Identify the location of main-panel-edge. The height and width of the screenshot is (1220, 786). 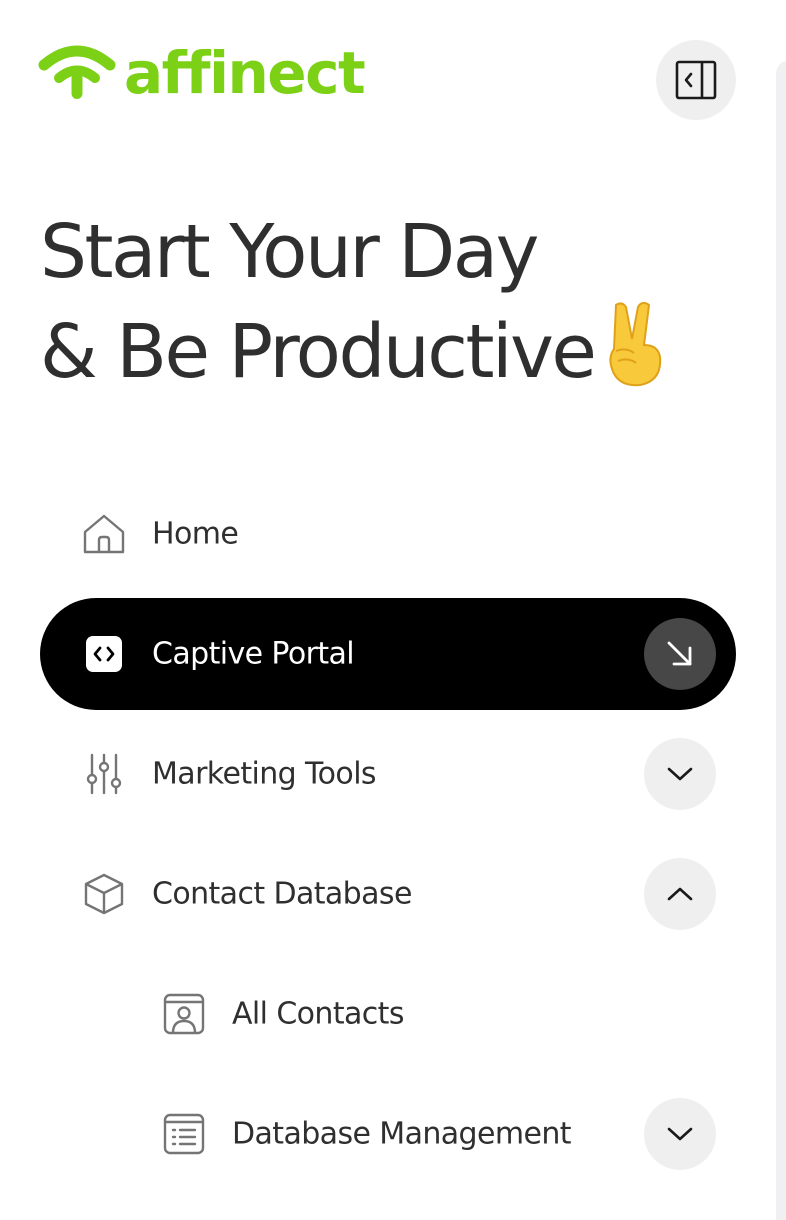
(781, 640).